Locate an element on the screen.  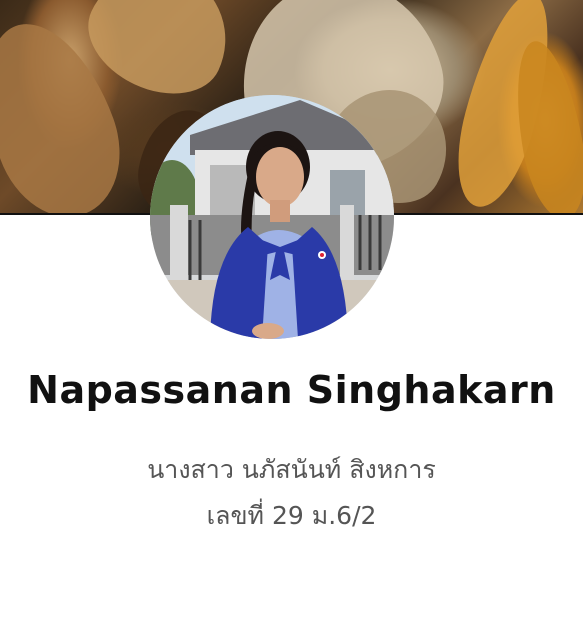
profile-thai-name: นางสาว นภัสนันท์ สิงหการ is located at coordinates (291, 469).